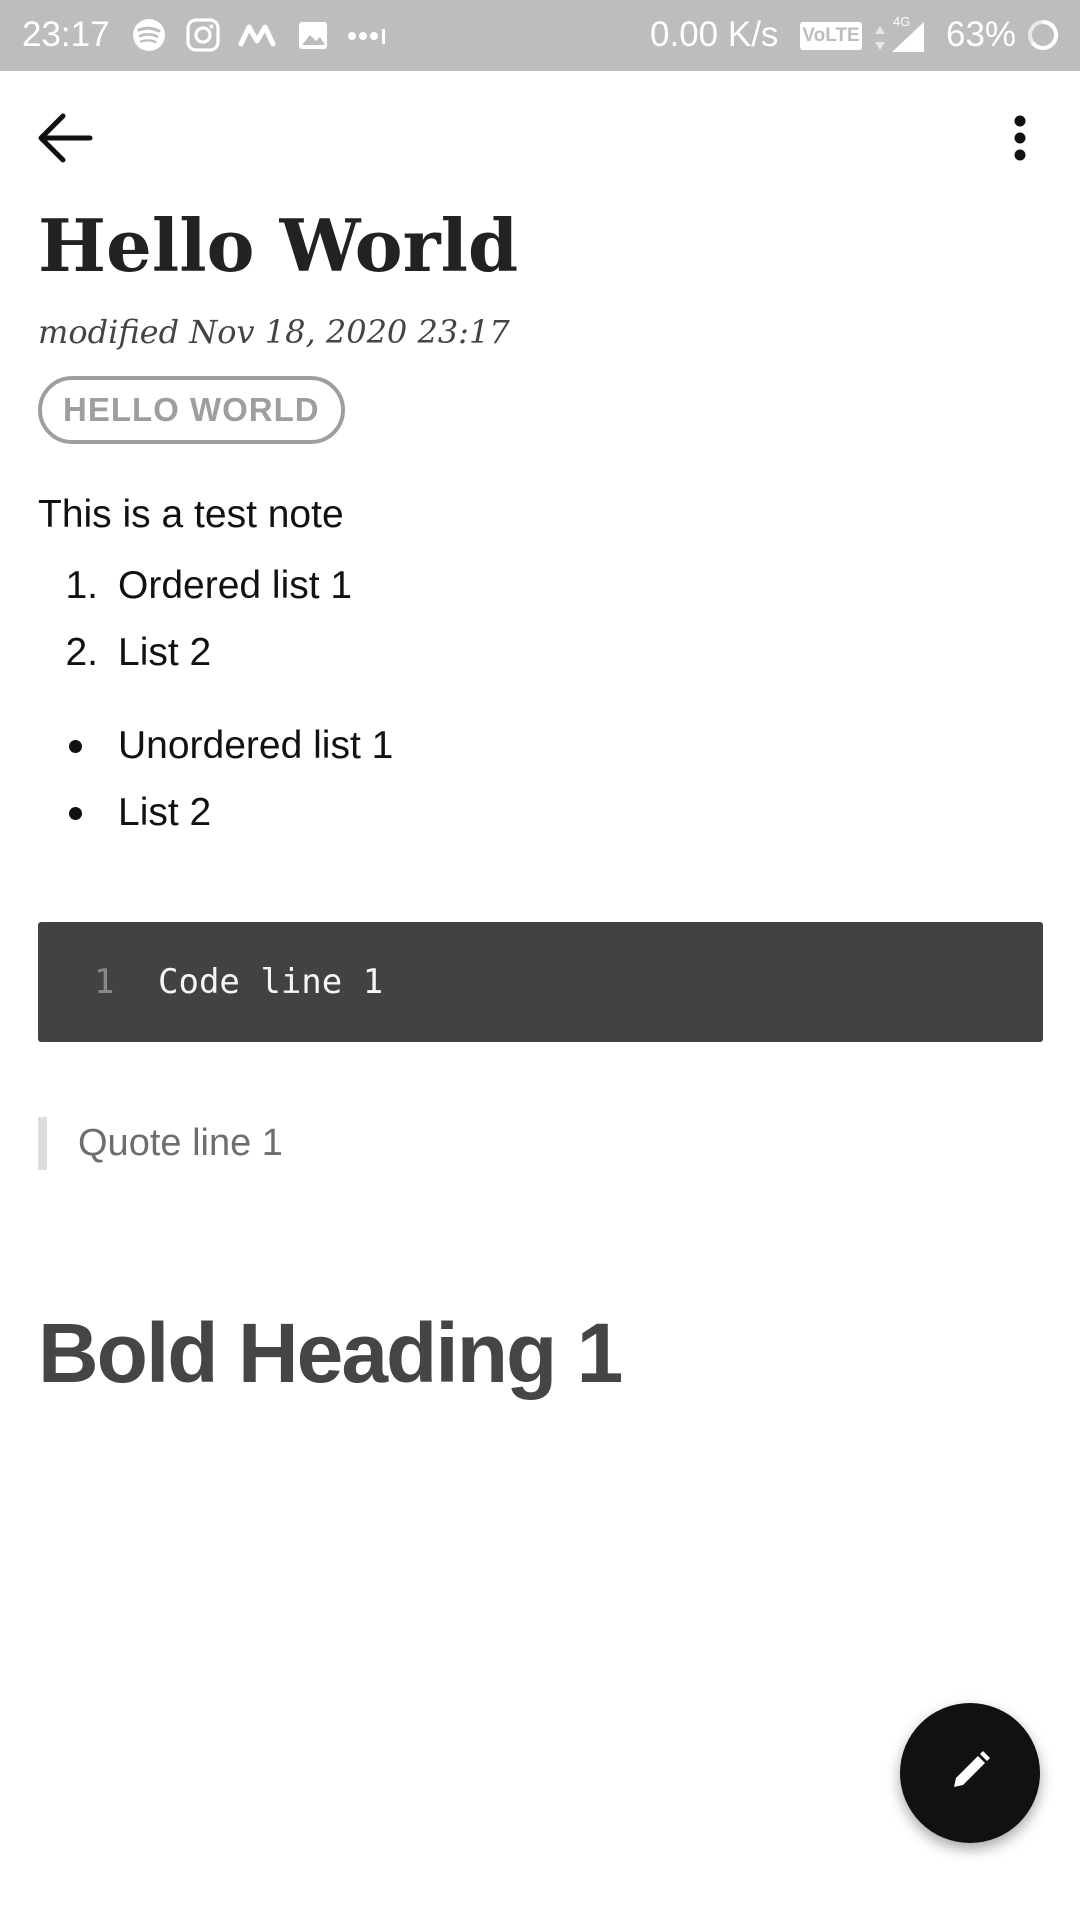  What do you see at coordinates (1043, 34) in the screenshot?
I see `battery-icon` at bounding box center [1043, 34].